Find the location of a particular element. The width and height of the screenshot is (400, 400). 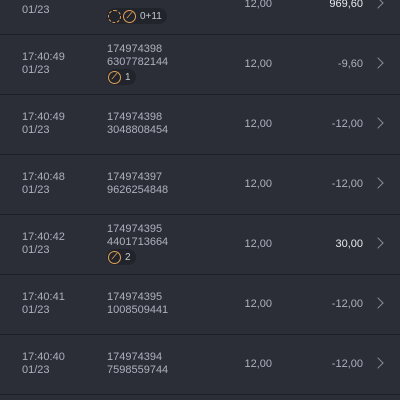

row-id-line2: 1008509441 is located at coordinates (138, 310).